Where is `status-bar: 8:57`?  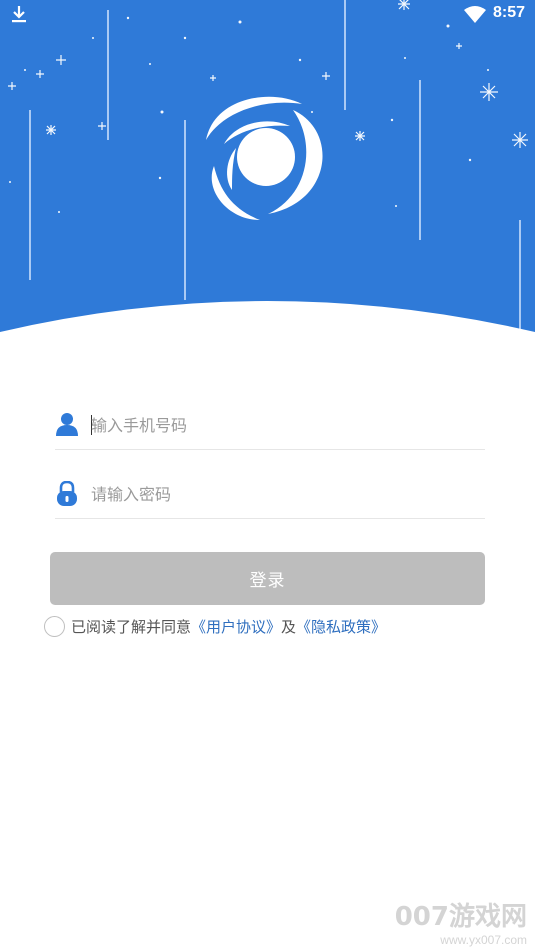
status-bar: 8:57 is located at coordinates (267, 15).